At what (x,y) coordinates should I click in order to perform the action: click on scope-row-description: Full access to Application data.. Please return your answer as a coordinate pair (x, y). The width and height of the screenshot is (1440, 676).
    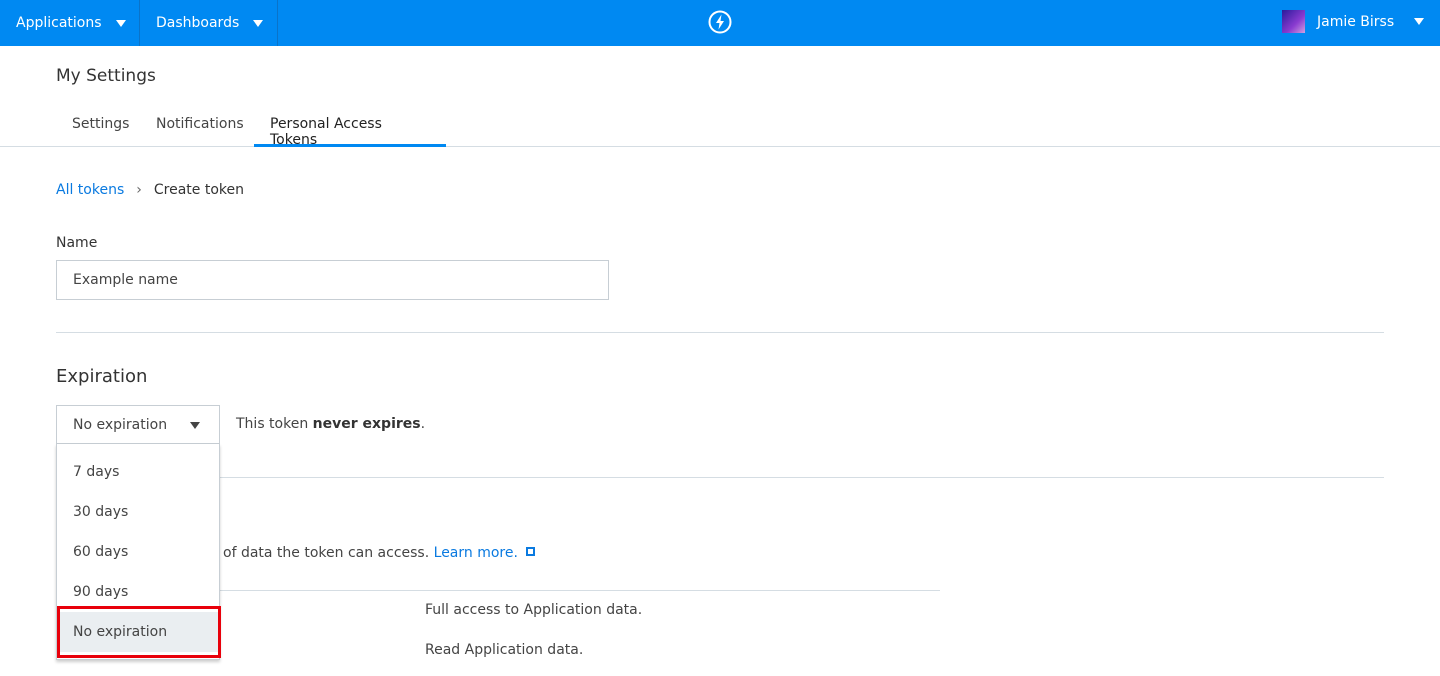
    Looking at the image, I should click on (534, 610).